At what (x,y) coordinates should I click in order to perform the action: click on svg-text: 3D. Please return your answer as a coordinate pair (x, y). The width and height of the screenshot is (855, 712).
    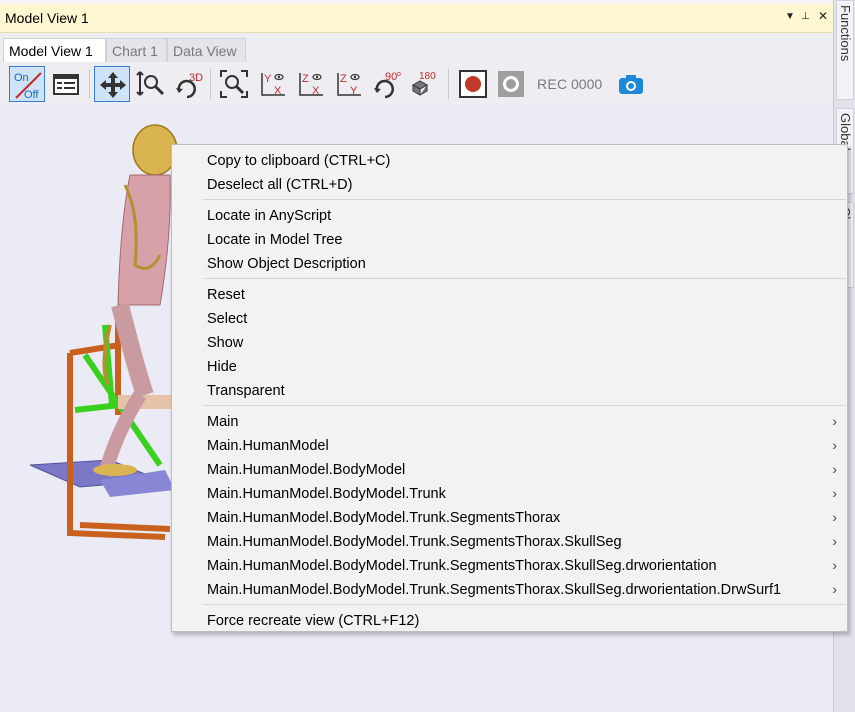
    Looking at the image, I should click on (196, 78).